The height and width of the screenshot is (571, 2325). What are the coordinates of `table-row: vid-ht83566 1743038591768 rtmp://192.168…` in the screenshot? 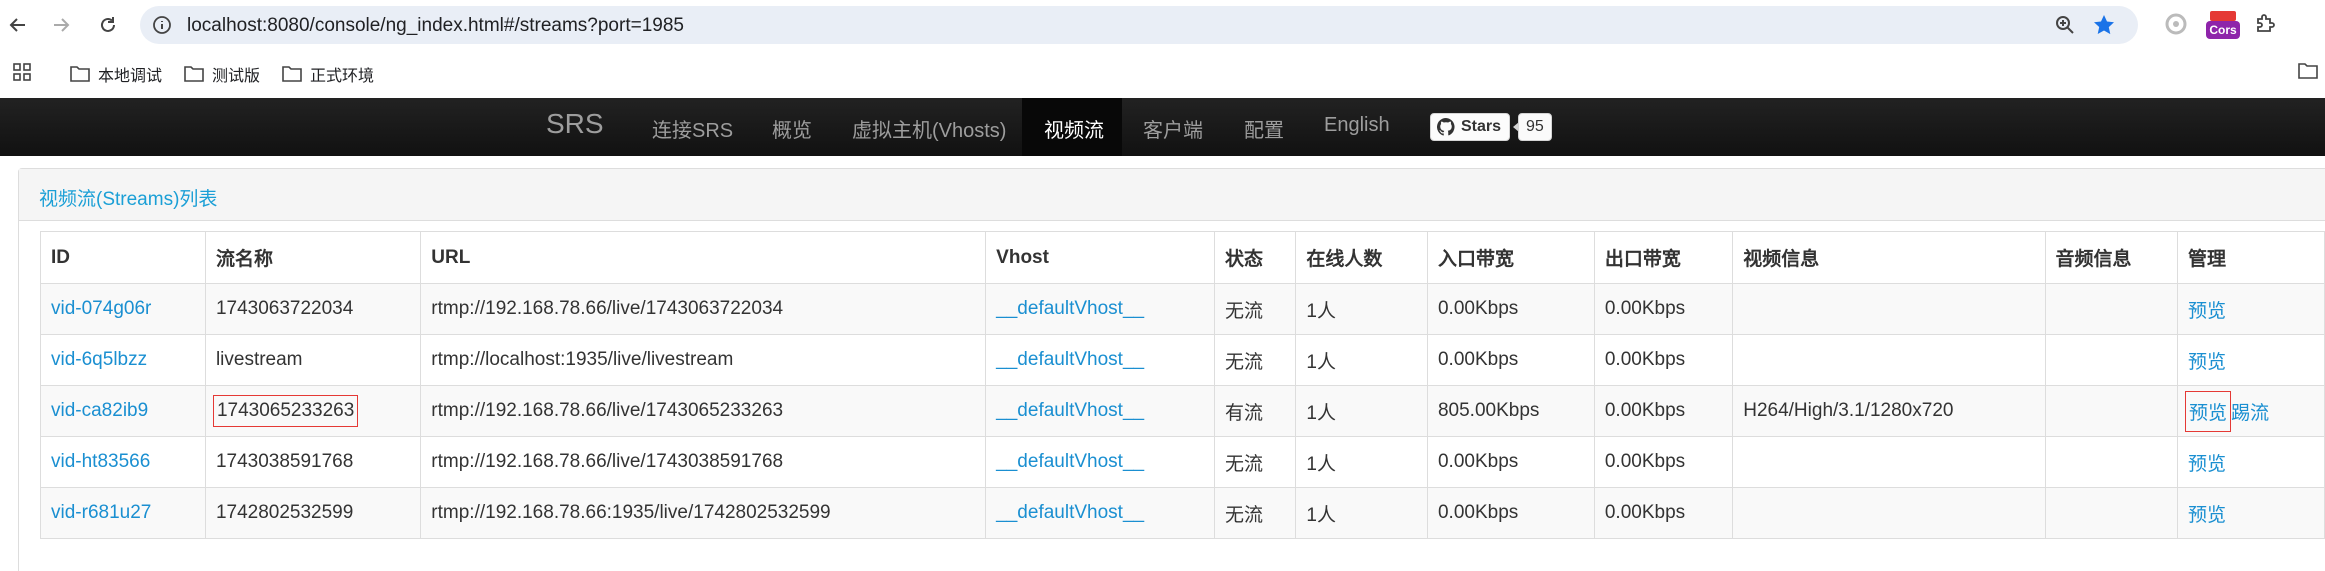 It's located at (1182, 462).